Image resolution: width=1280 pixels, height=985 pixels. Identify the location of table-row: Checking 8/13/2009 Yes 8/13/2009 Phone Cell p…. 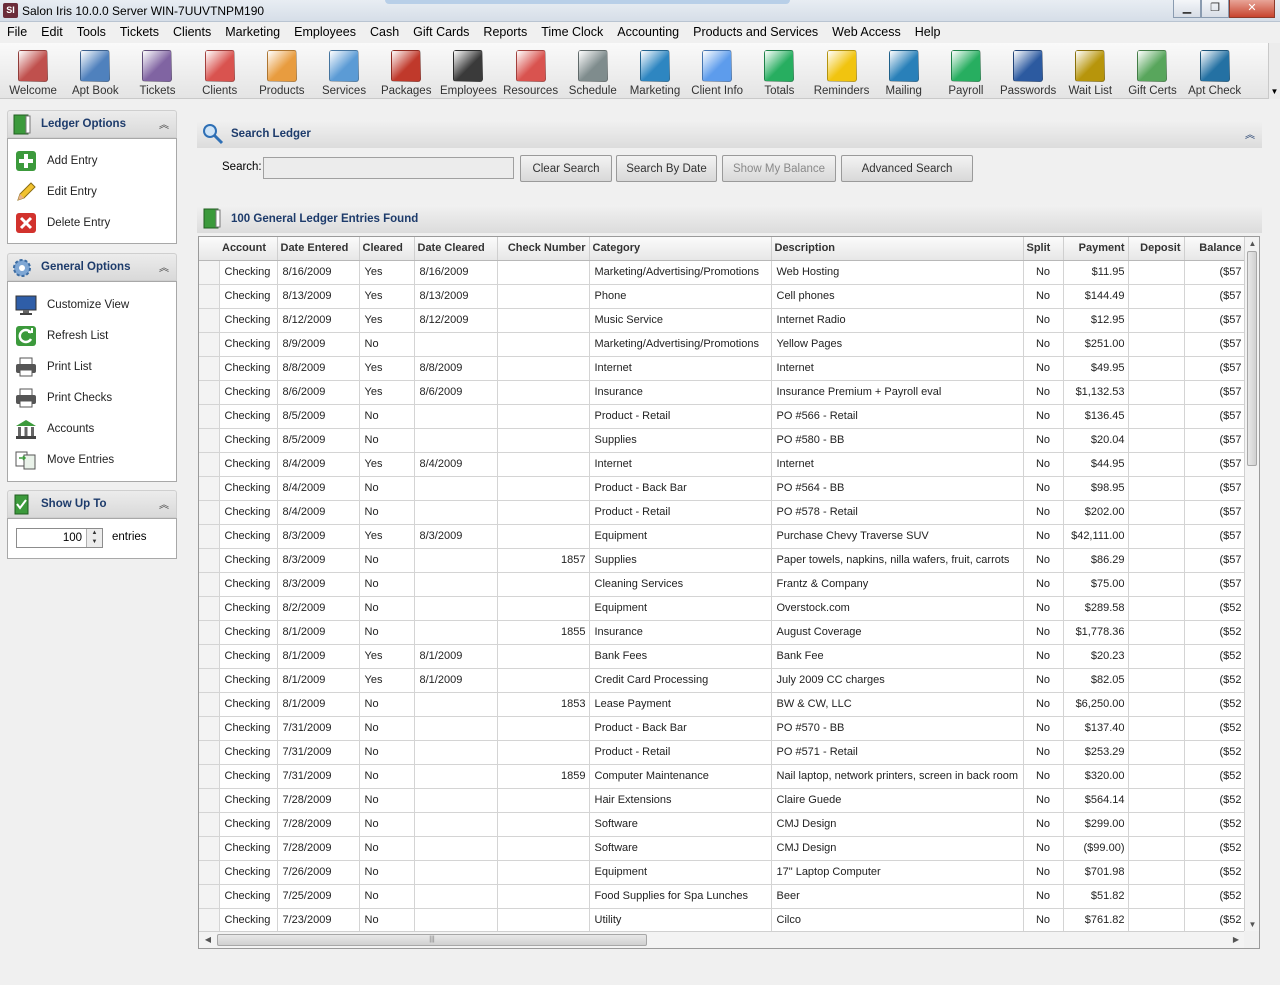
(722, 296).